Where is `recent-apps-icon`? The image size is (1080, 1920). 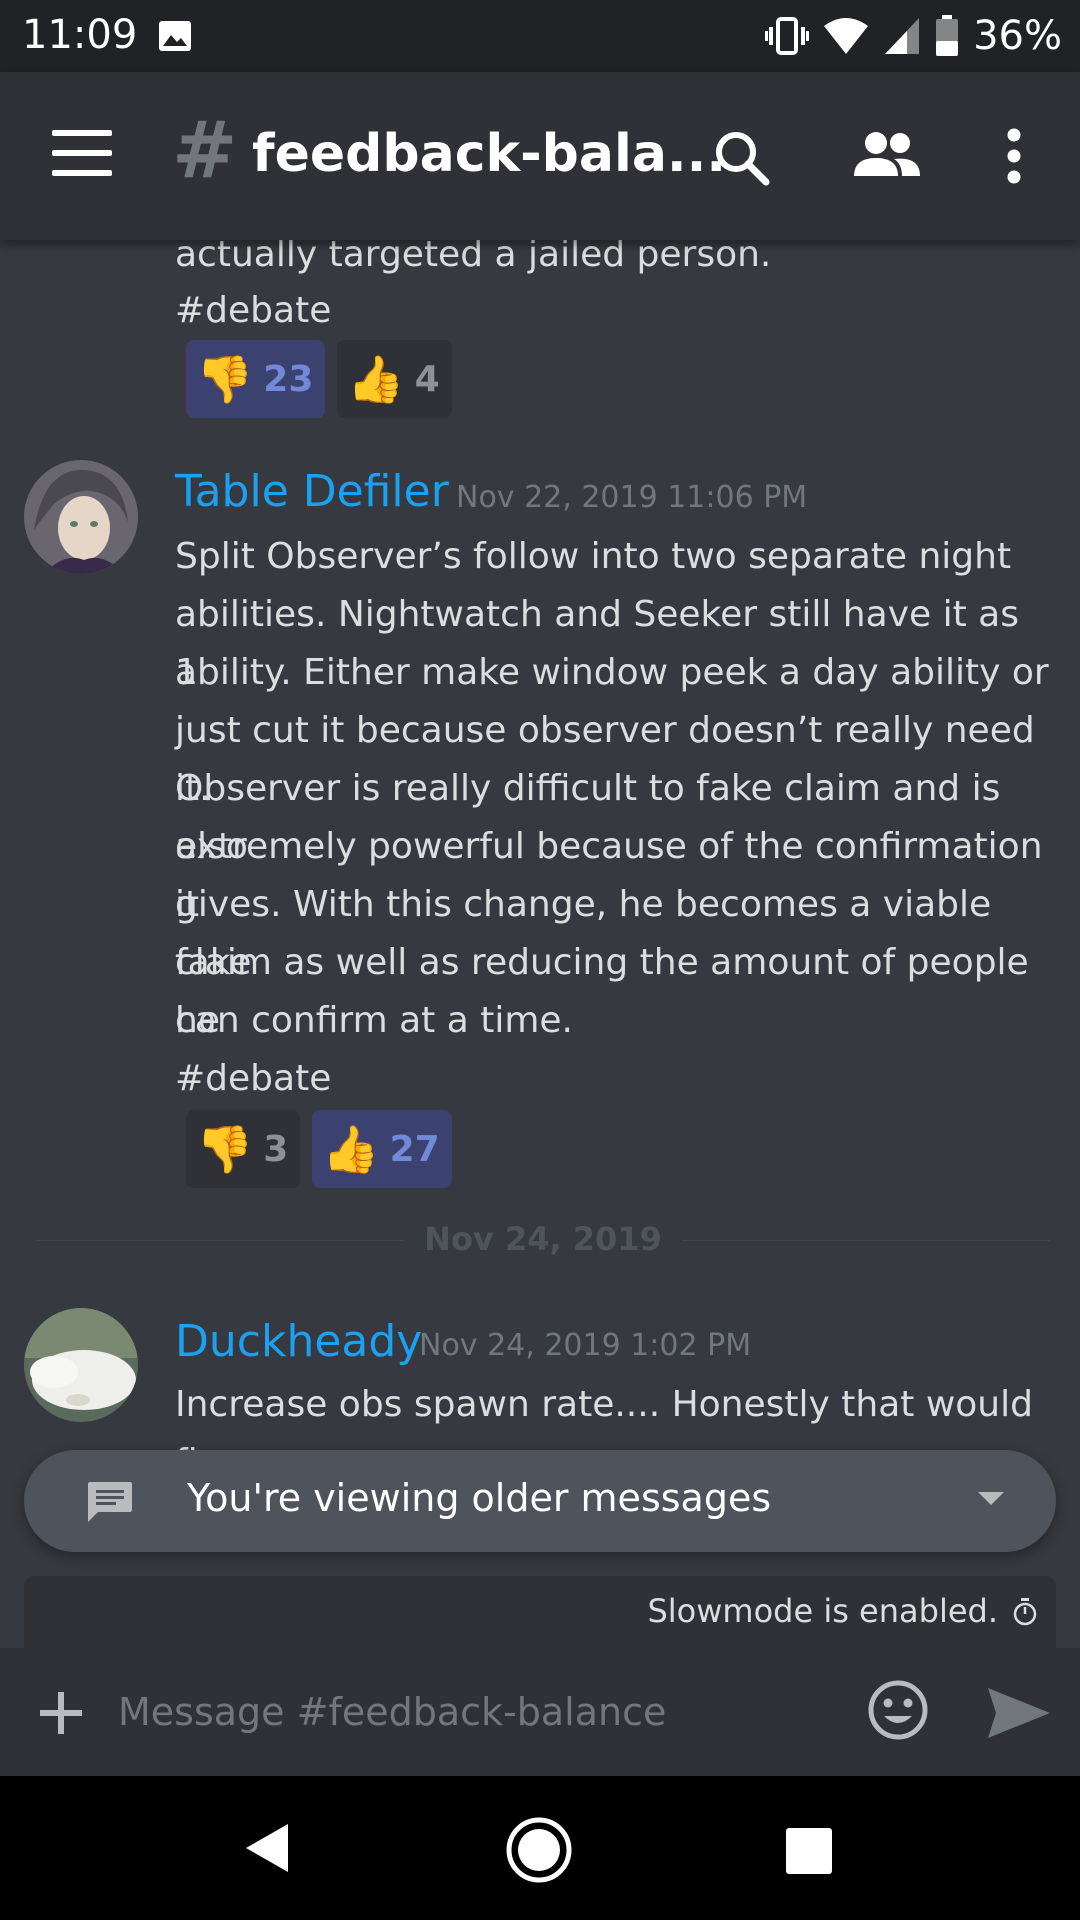 recent-apps-icon is located at coordinates (809, 1851).